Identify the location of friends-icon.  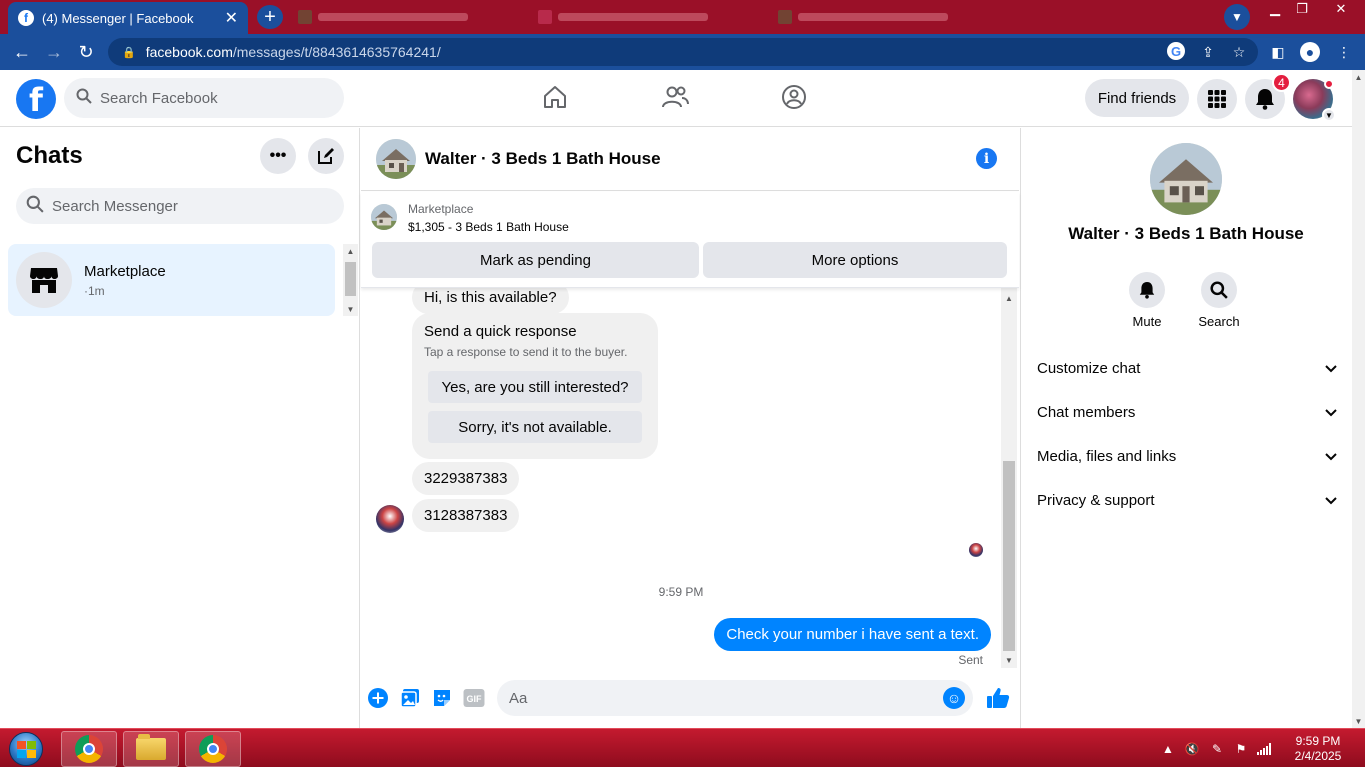
(675, 97).